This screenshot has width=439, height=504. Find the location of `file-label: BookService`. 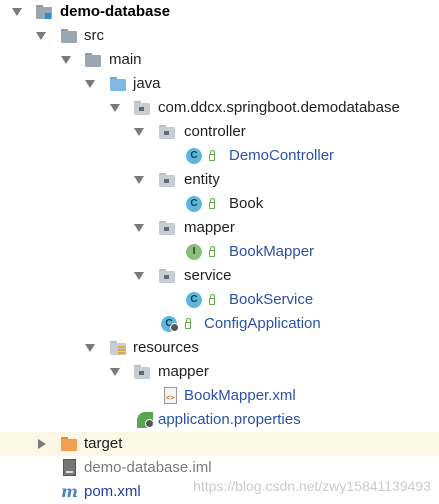

file-label: BookService is located at coordinates (271, 299).